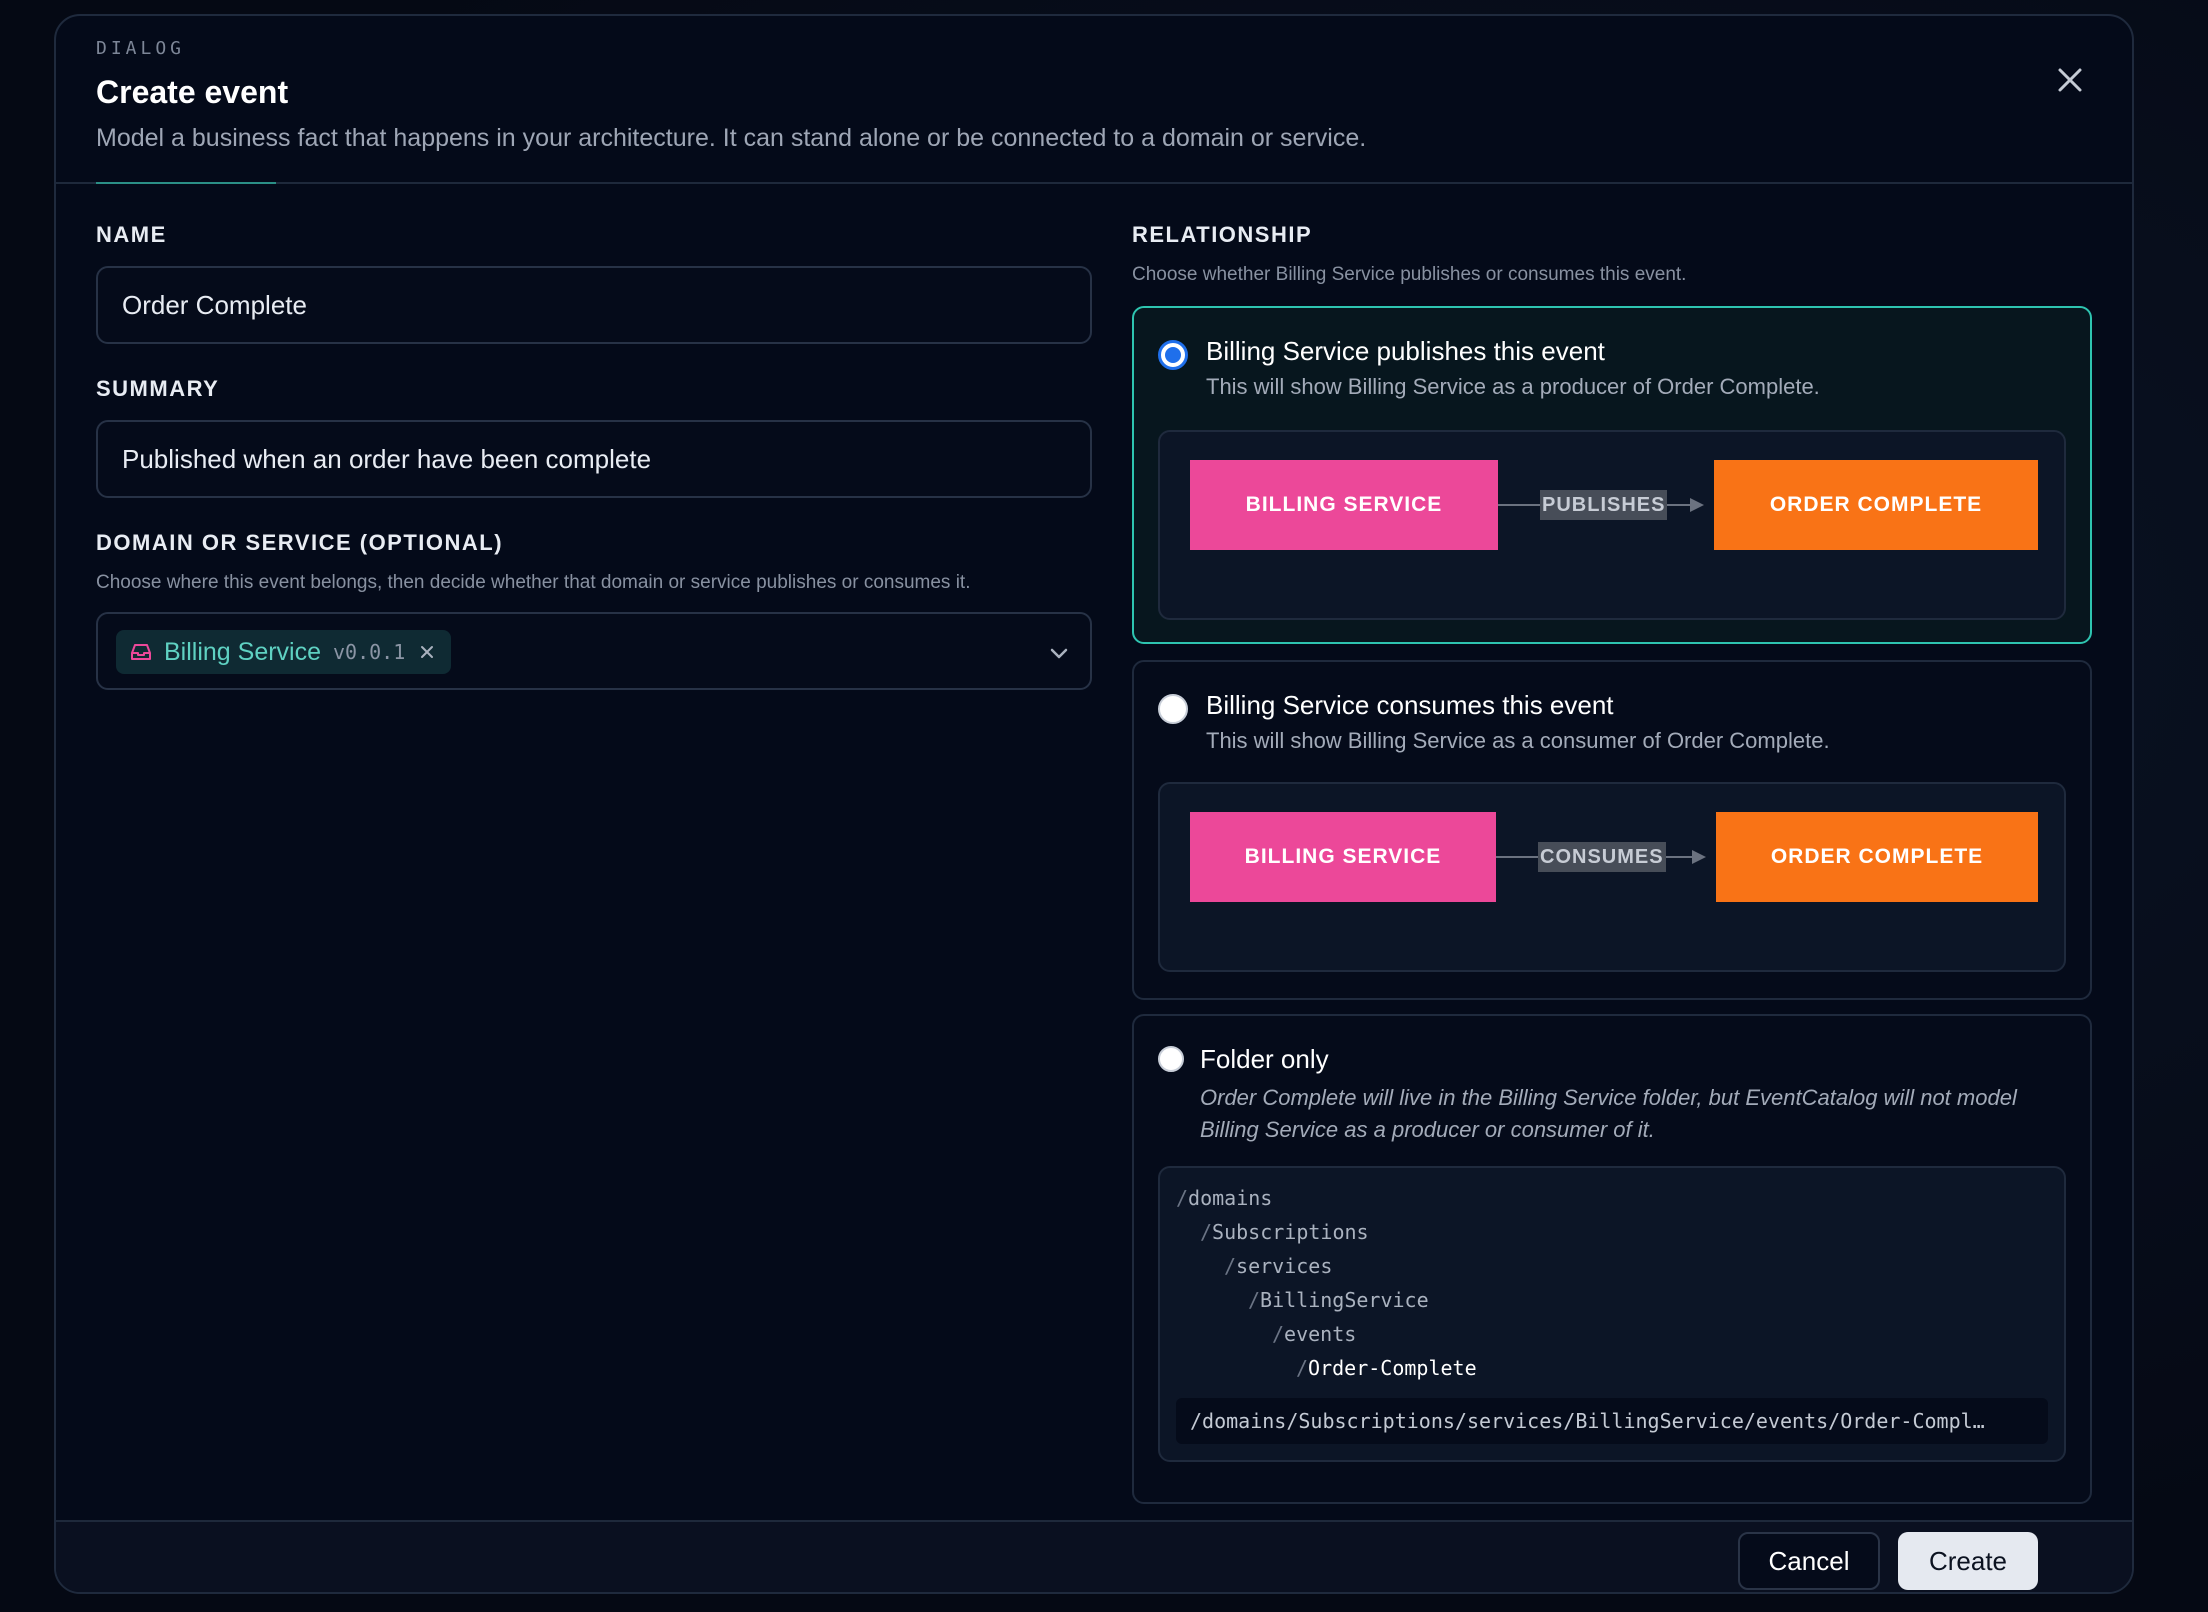 The height and width of the screenshot is (1612, 2208). Describe the element at coordinates (131, 234) in the screenshot. I see `name-label: NAME` at that location.